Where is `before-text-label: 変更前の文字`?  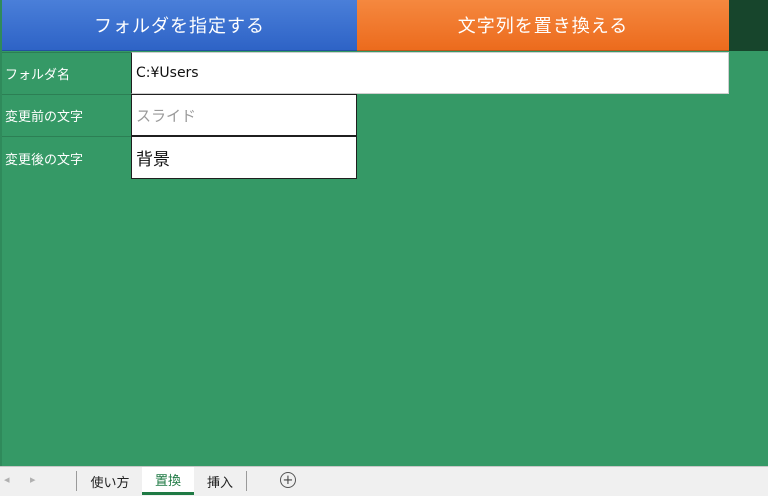
before-text-label: 変更前の文字 is located at coordinates (66, 115).